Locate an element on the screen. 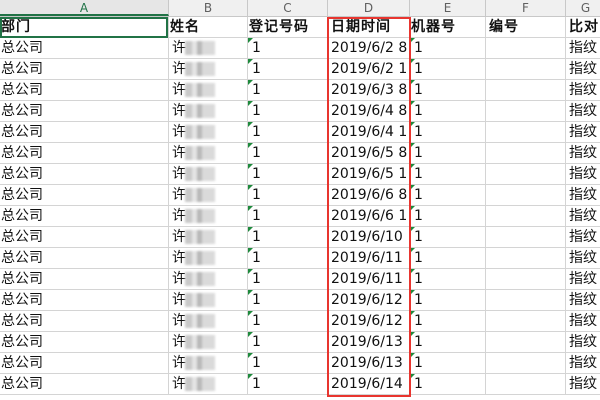 The height and width of the screenshot is (400, 600). header-cell-code: 编号 is located at coordinates (526, 27).